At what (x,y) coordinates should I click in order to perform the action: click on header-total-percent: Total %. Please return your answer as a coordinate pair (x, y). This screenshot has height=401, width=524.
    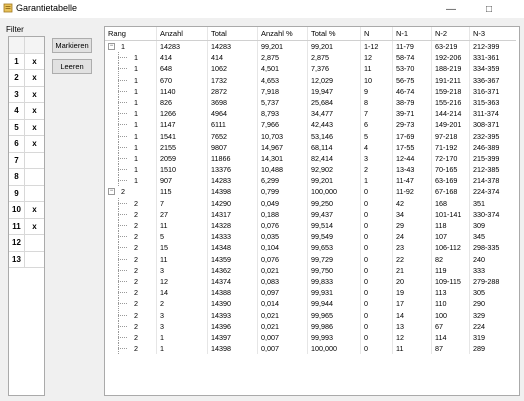
    Looking at the image, I should click on (334, 33).